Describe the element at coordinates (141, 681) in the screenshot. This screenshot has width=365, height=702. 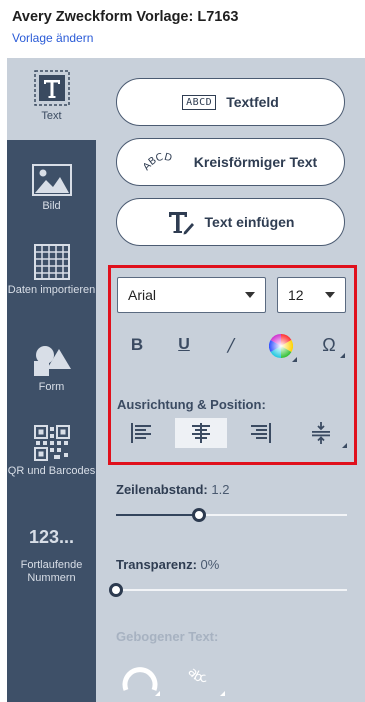
I see `arc-icon` at that location.